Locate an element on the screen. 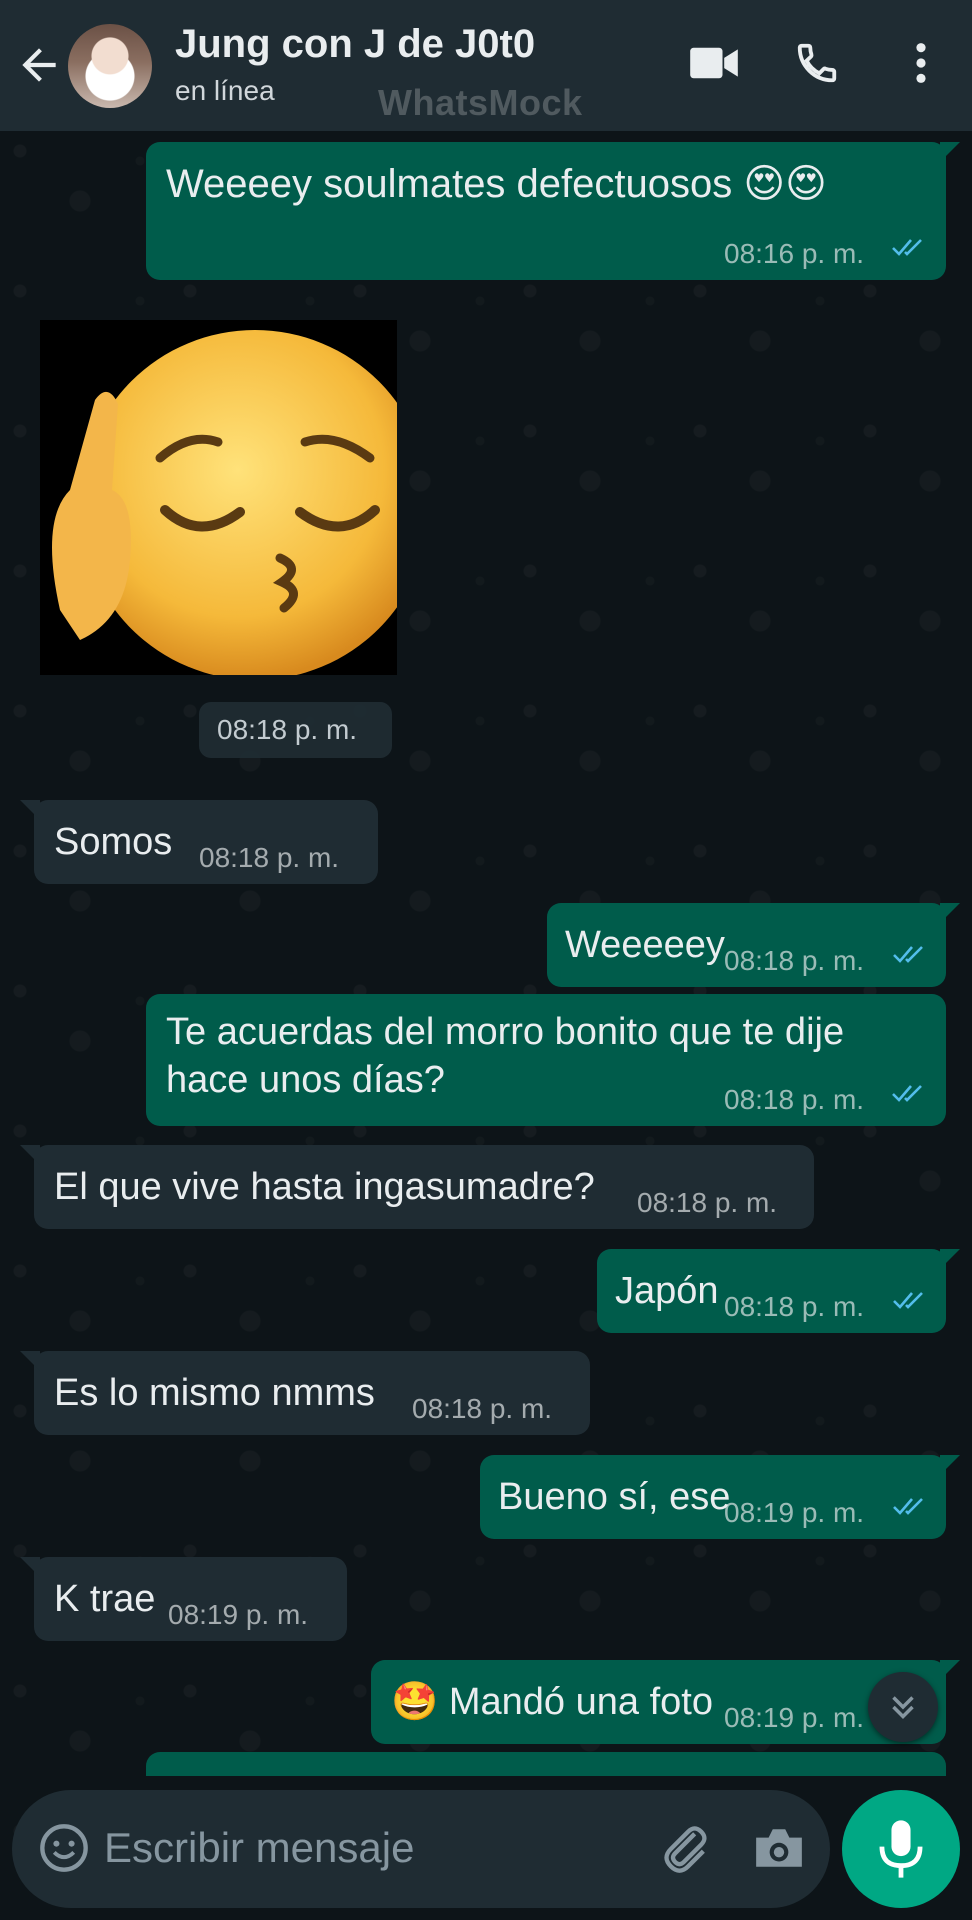 The height and width of the screenshot is (1920, 972). message-incoming: Es lo mismo nmms 08:18 p. m. is located at coordinates (305, 1393).